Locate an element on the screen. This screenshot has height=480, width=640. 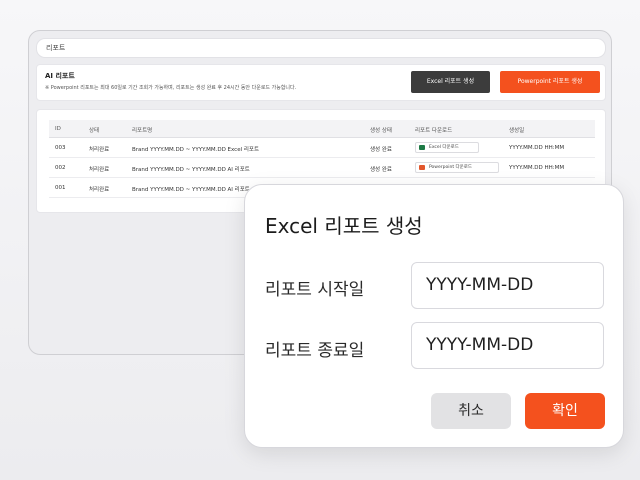
row-id: 002 is located at coordinates (60, 168).